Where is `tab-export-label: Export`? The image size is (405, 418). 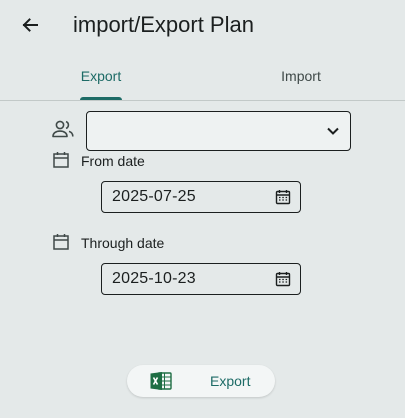 tab-export-label: Export is located at coordinates (101, 76).